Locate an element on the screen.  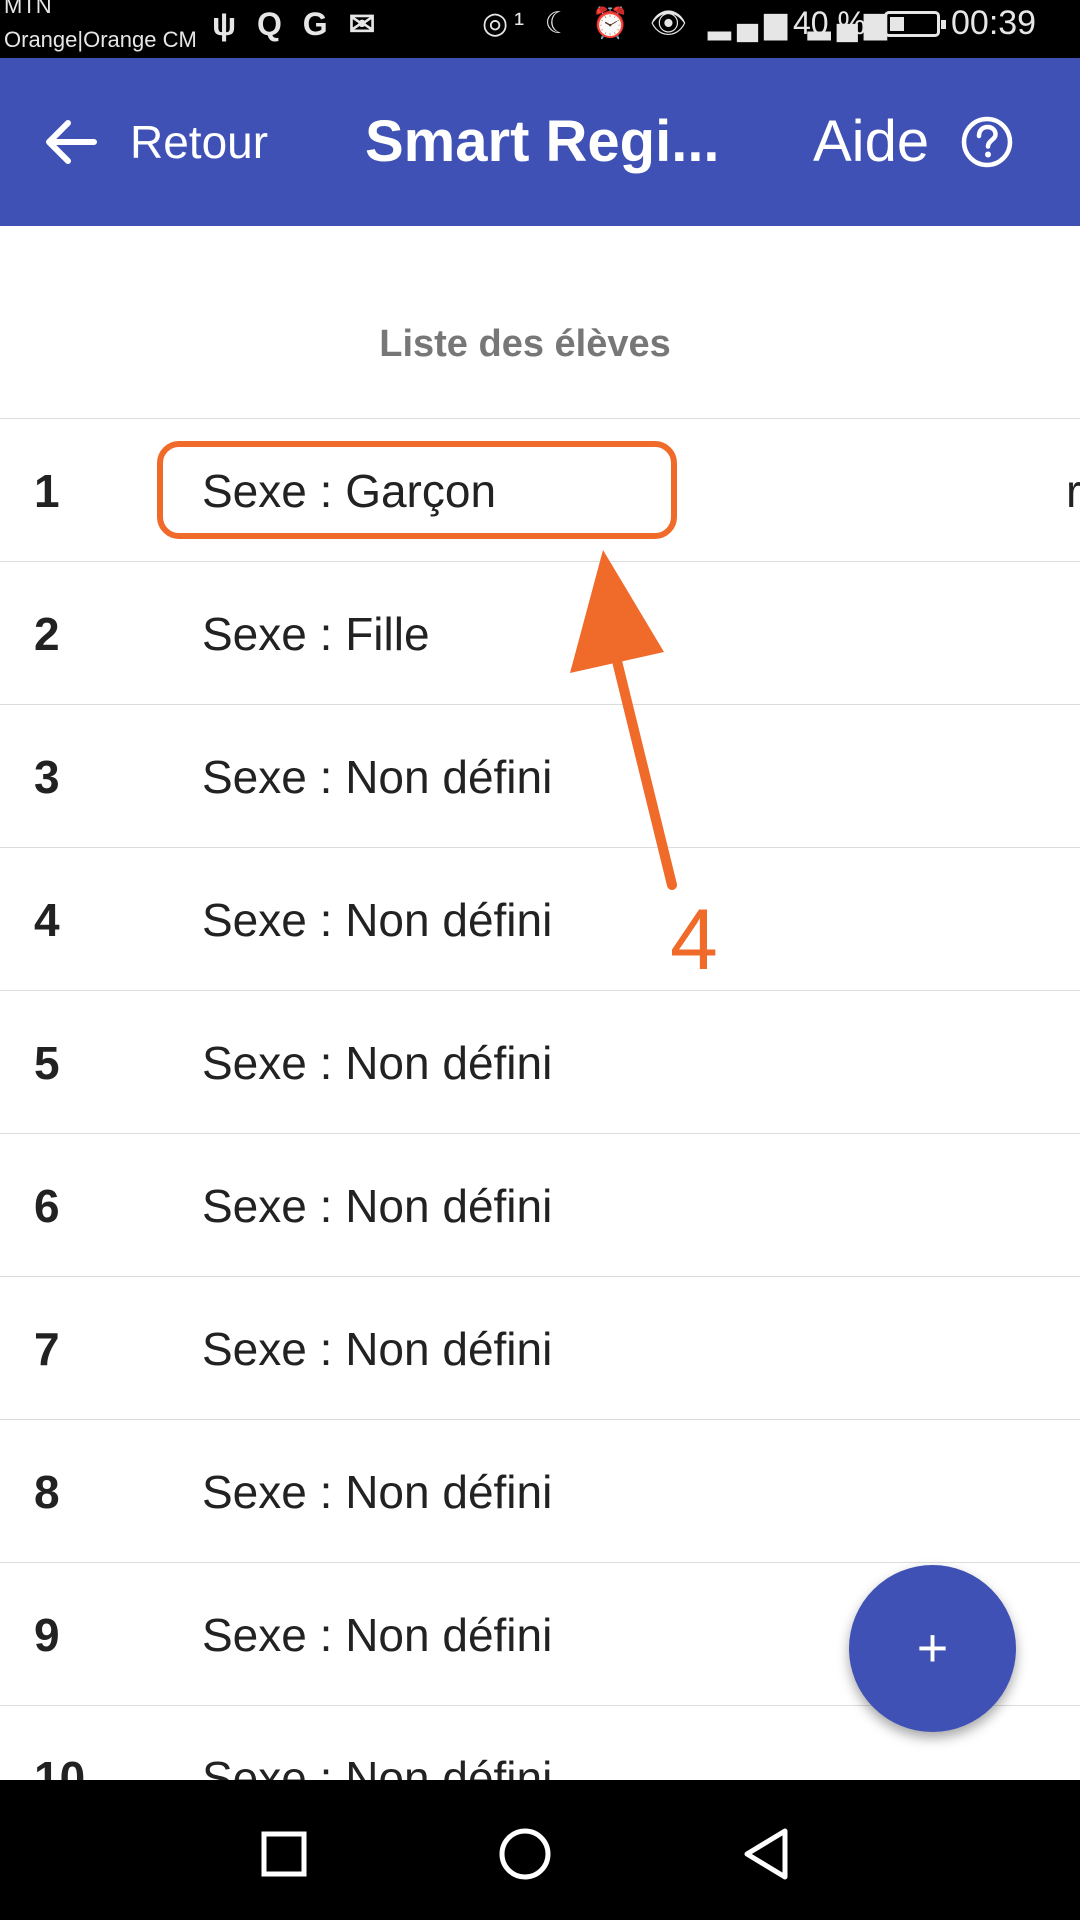
row-number: 1 is located at coordinates (47, 491).